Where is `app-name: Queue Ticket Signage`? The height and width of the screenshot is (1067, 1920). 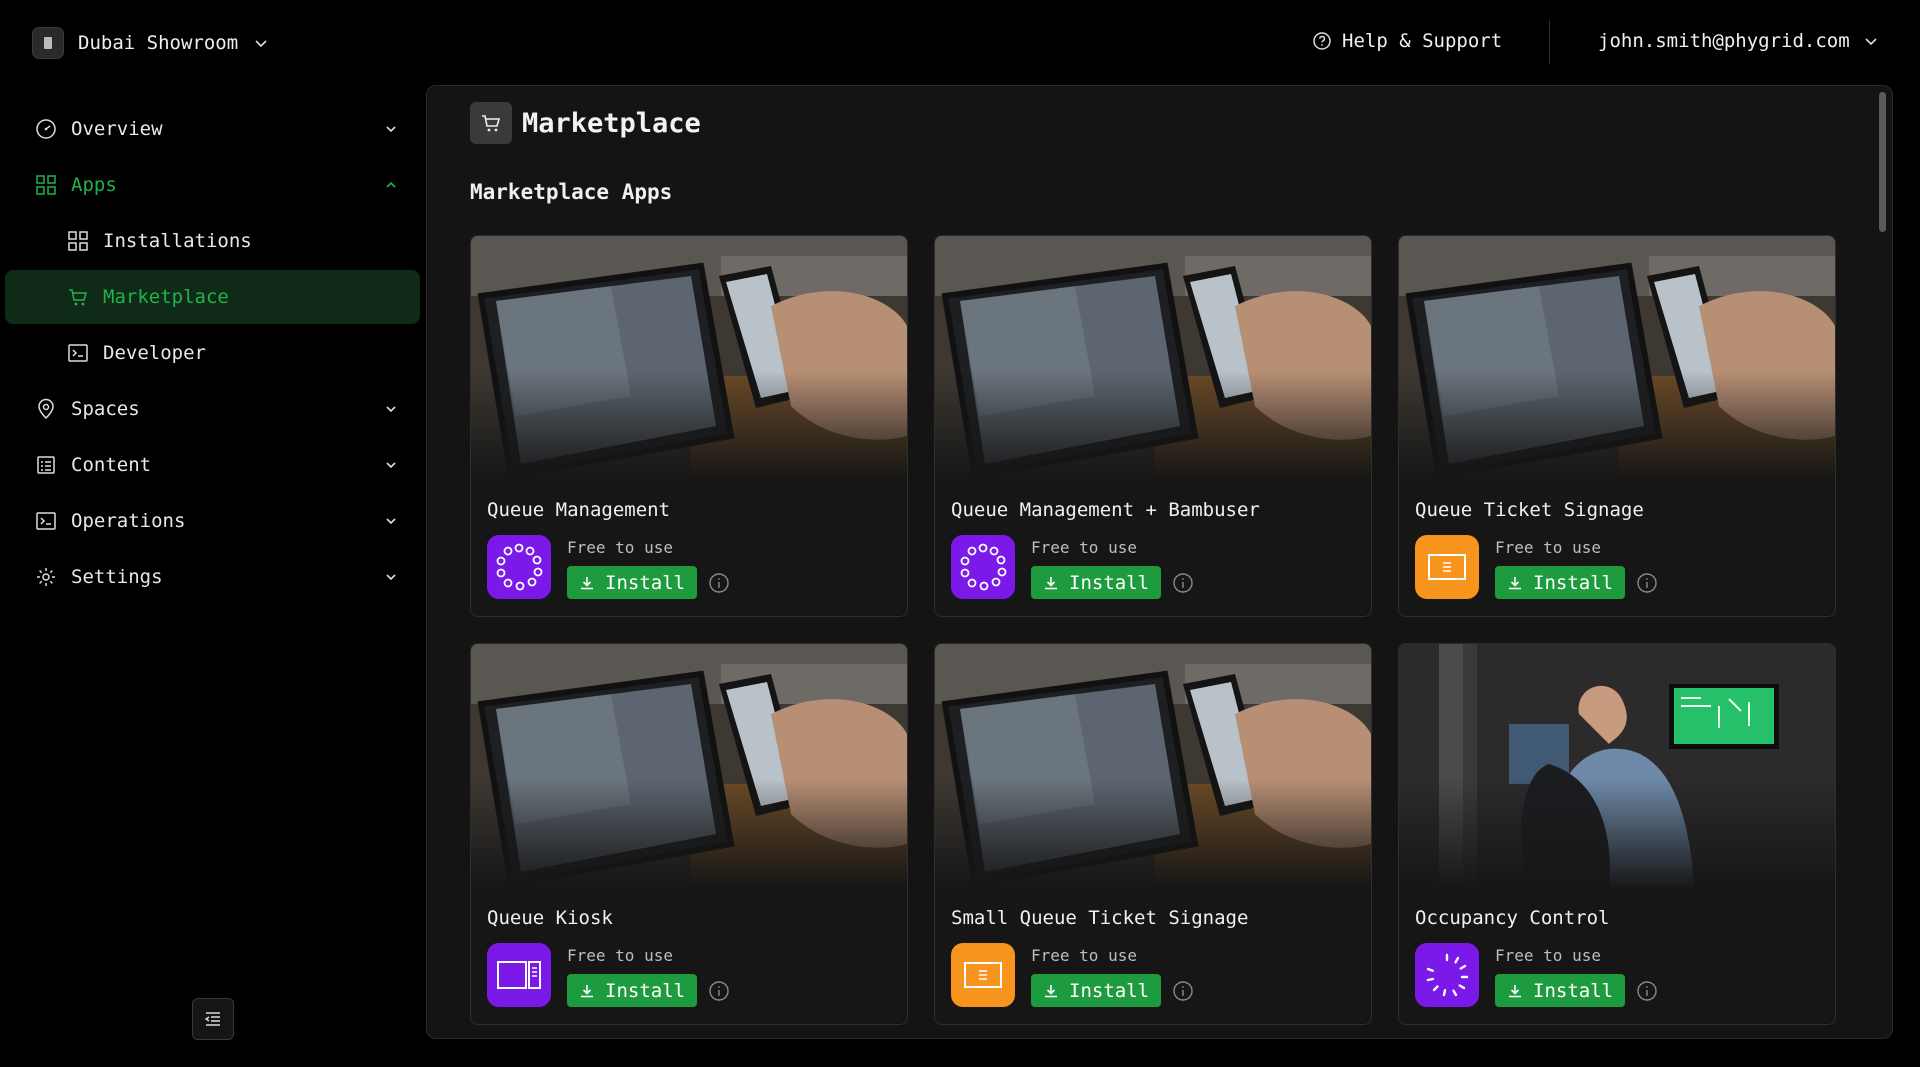
app-name: Queue Ticket Signage is located at coordinates (1529, 510).